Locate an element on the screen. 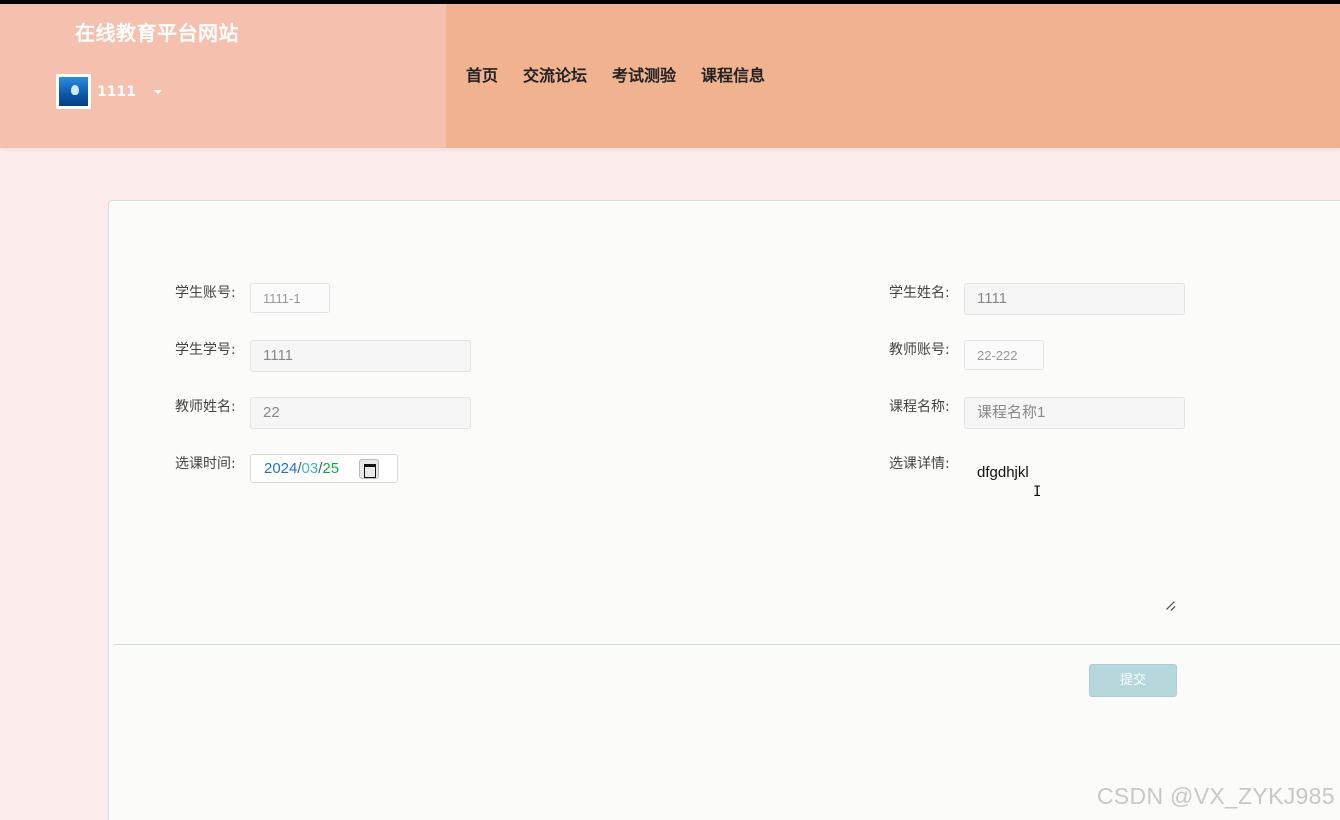  field-select-time: 选课时间: 2024/03/25 is located at coordinates (286, 468).